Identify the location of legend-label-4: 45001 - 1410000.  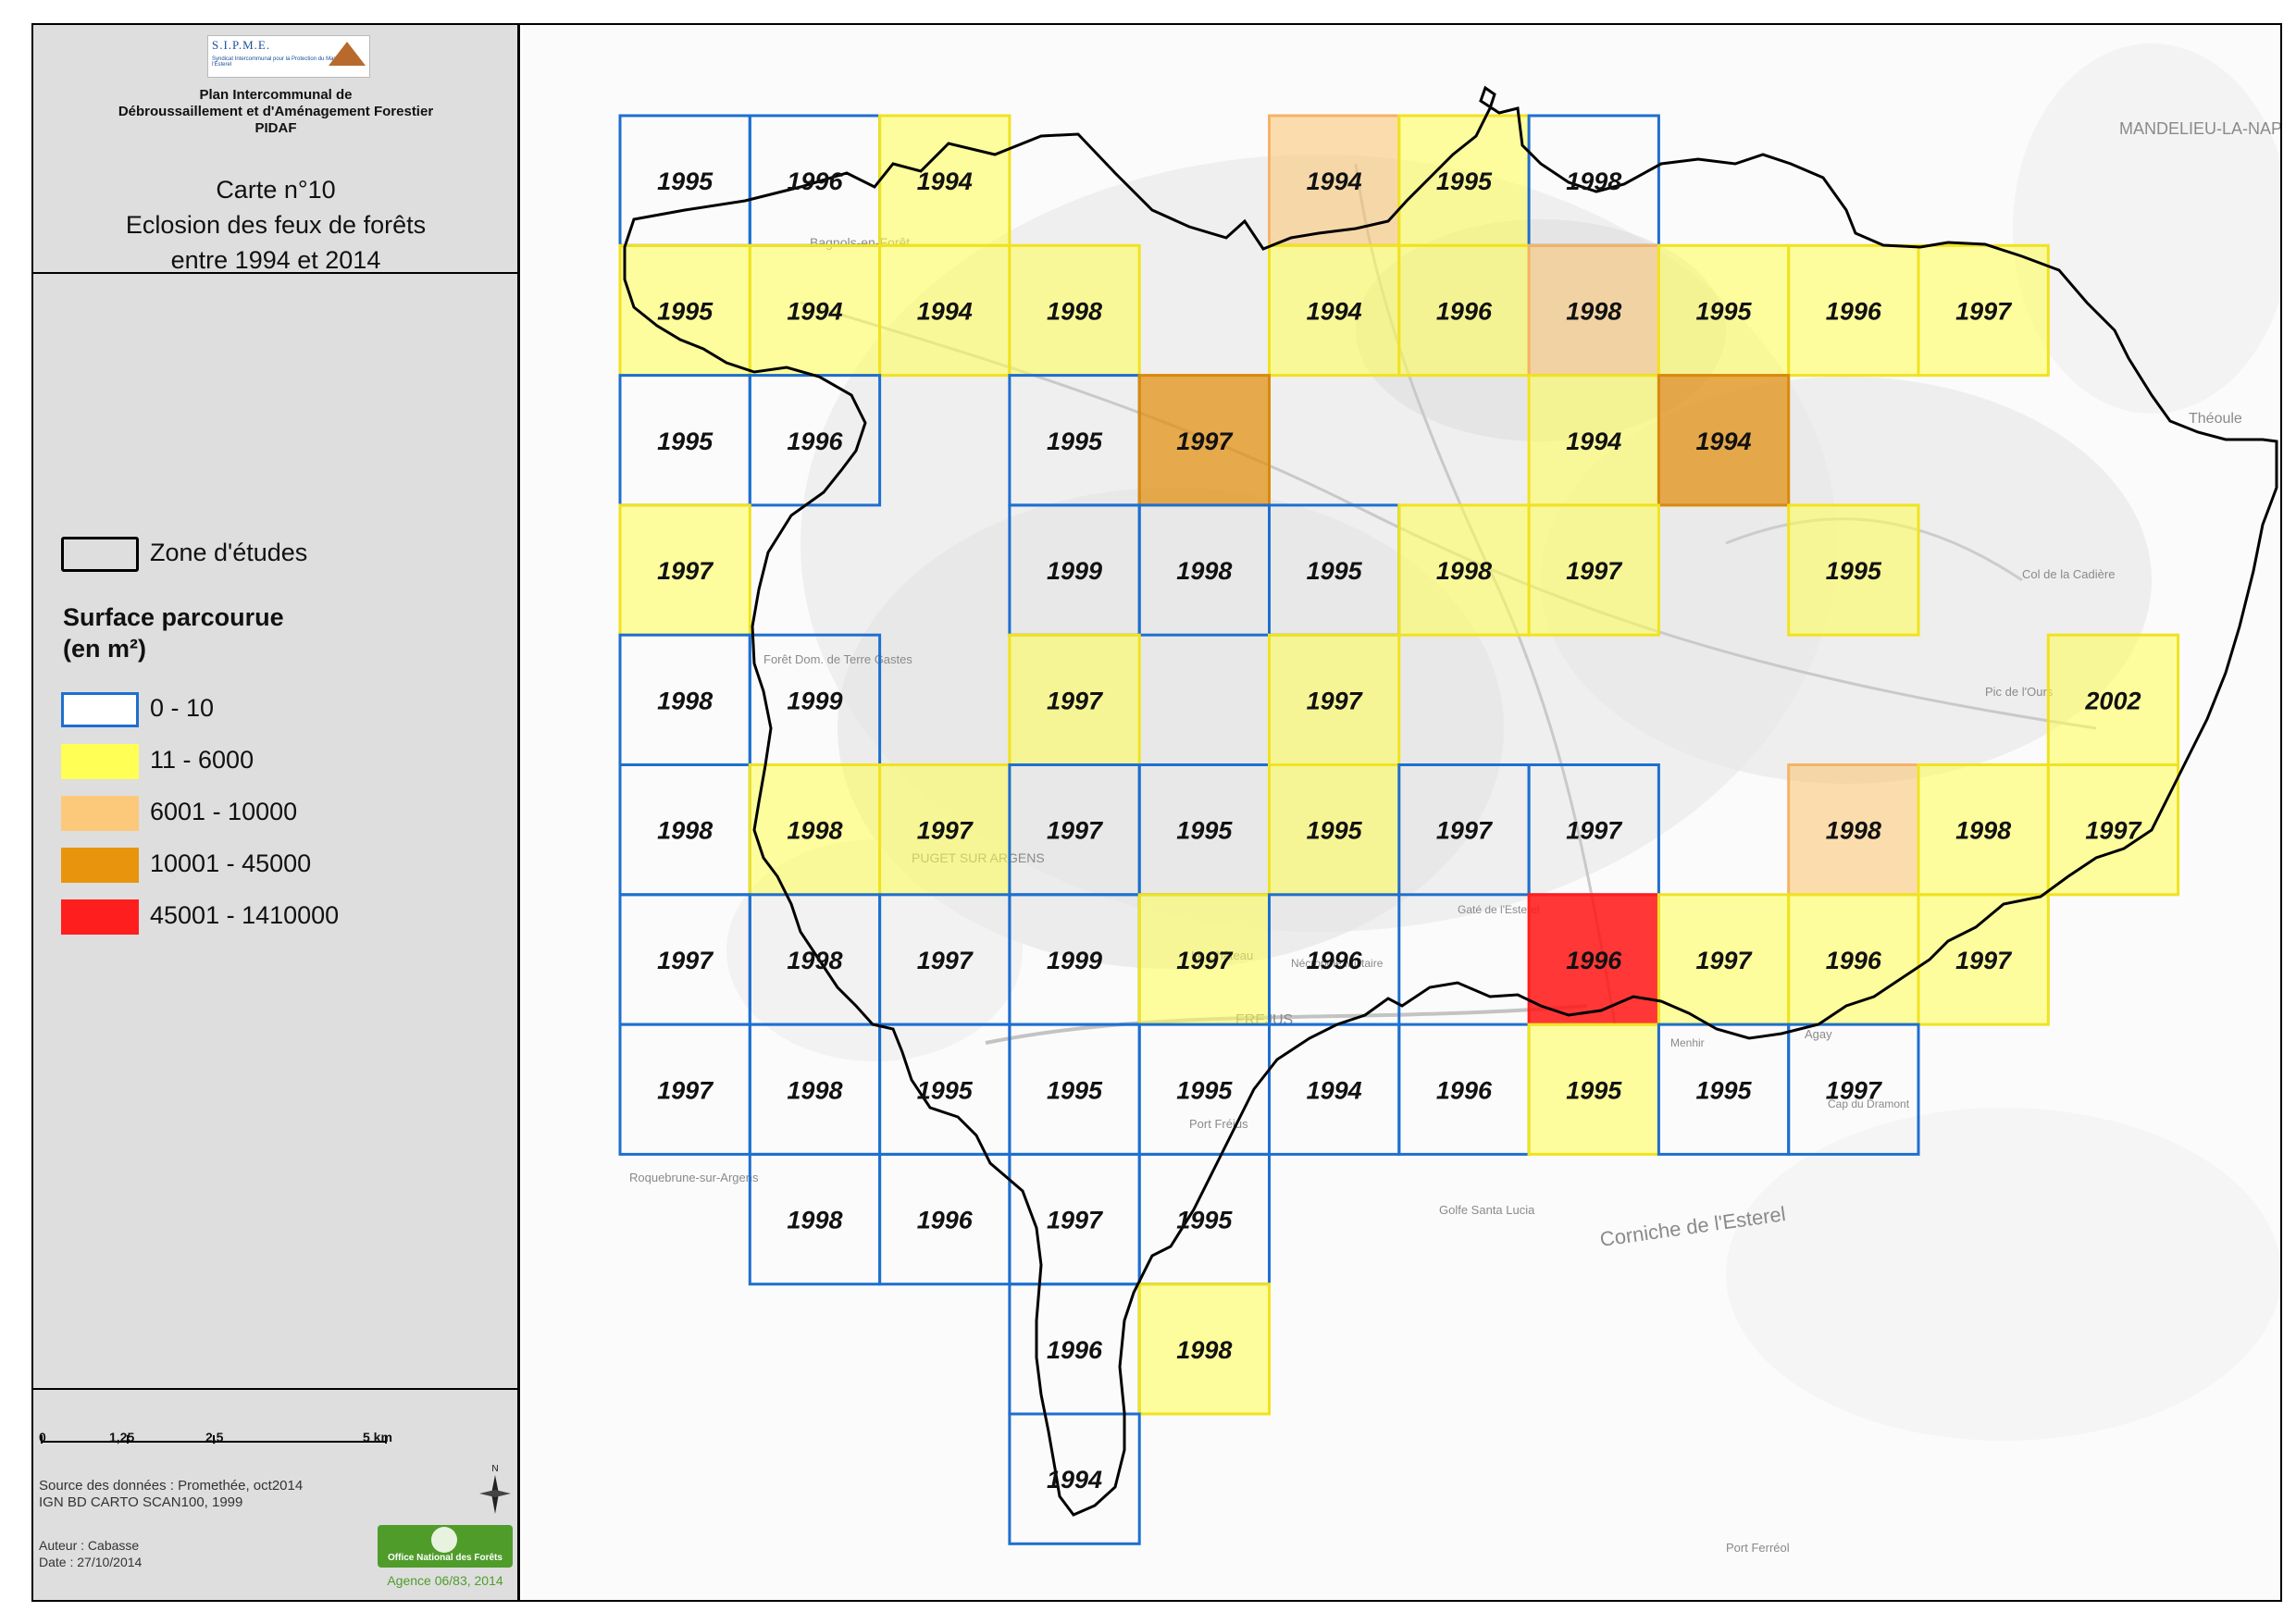
(245, 915).